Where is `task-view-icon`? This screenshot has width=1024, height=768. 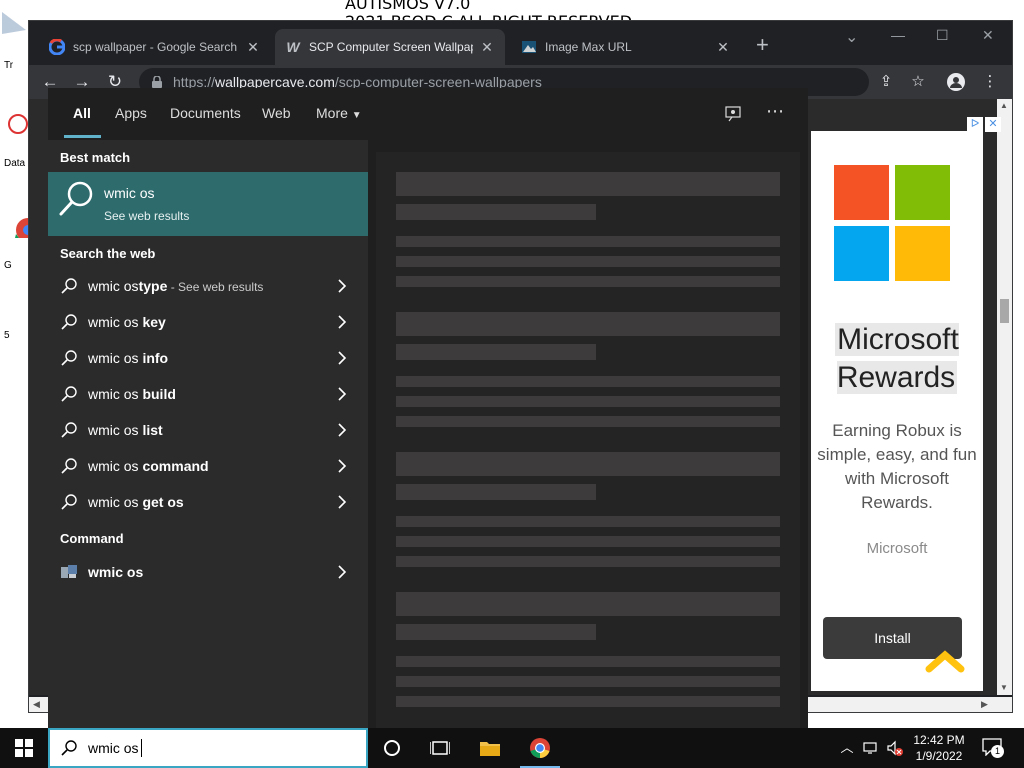
task-view-icon is located at coordinates (440, 748).